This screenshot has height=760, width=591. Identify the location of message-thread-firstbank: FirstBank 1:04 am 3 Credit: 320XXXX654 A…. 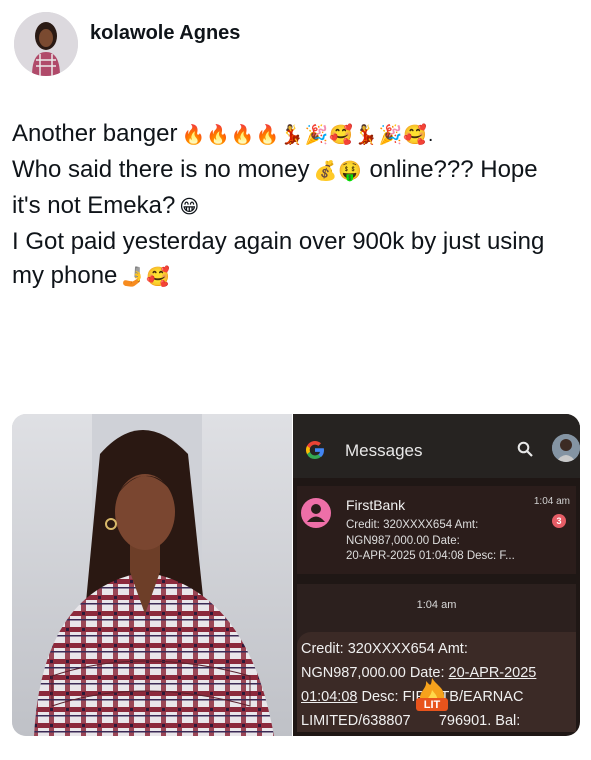
(436, 530).